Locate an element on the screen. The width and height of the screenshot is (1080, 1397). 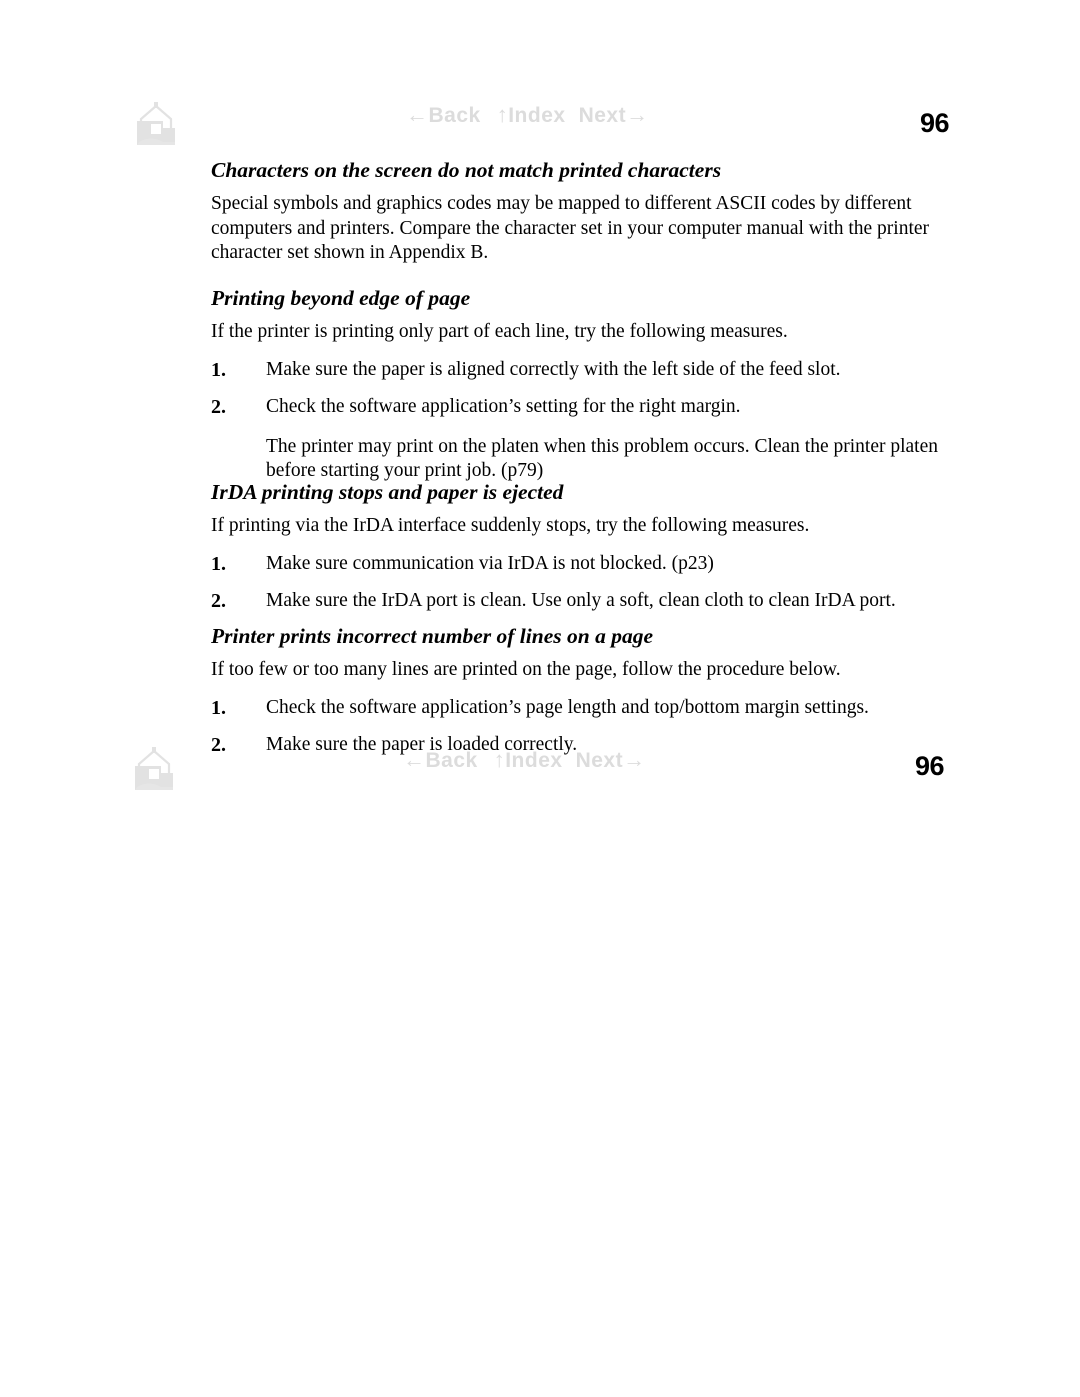
section-heading: Printing beyond edge of page is located at coordinates (341, 298).